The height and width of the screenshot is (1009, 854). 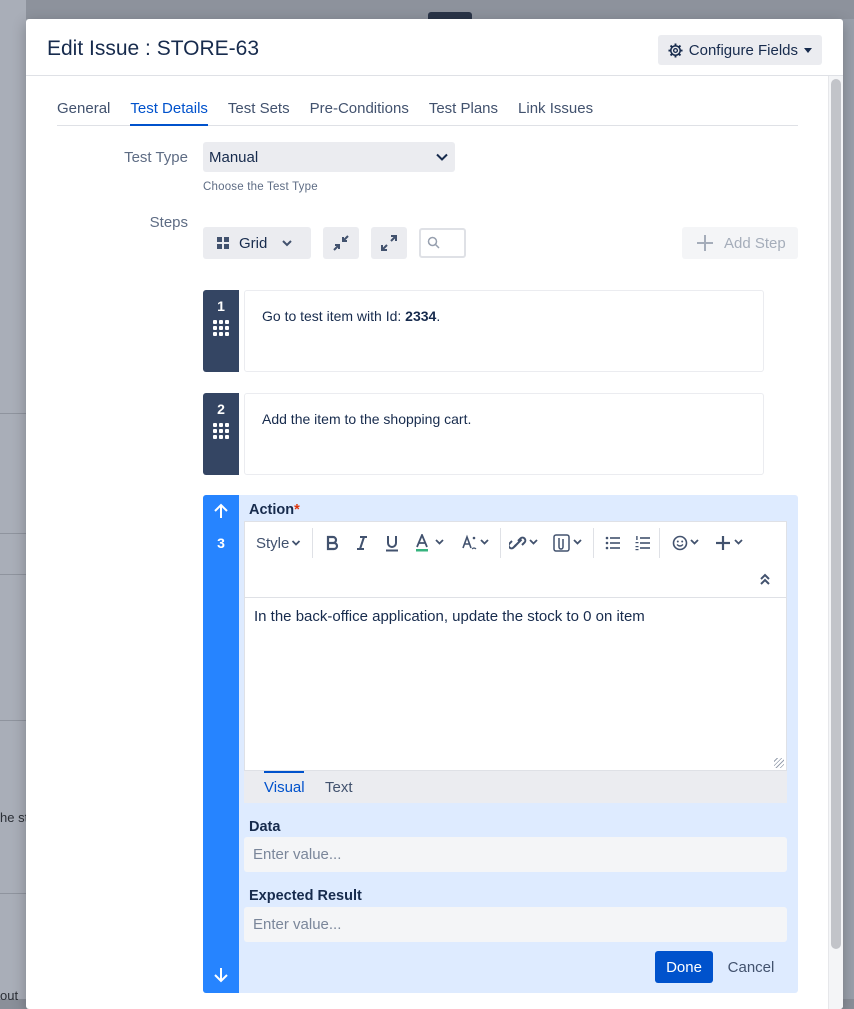 What do you see at coordinates (675, 50) in the screenshot?
I see `gear-icon` at bounding box center [675, 50].